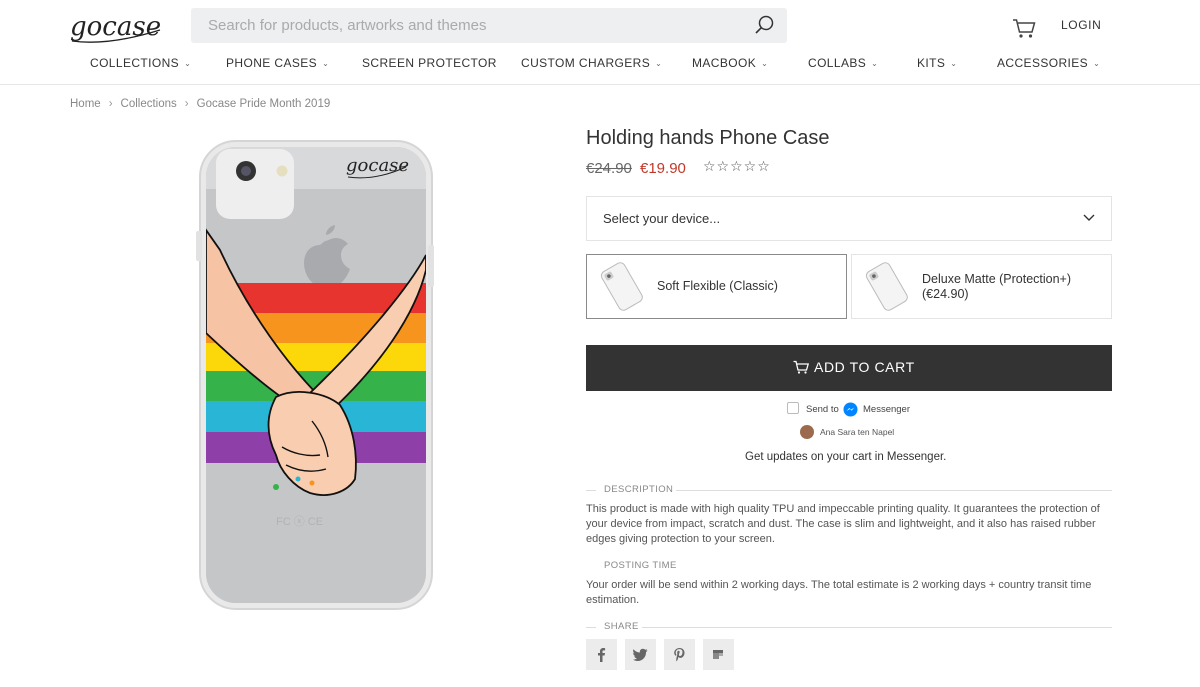 The width and height of the screenshot is (1200, 687). Describe the element at coordinates (1089, 217) in the screenshot. I see `chevron-down-icon` at that location.